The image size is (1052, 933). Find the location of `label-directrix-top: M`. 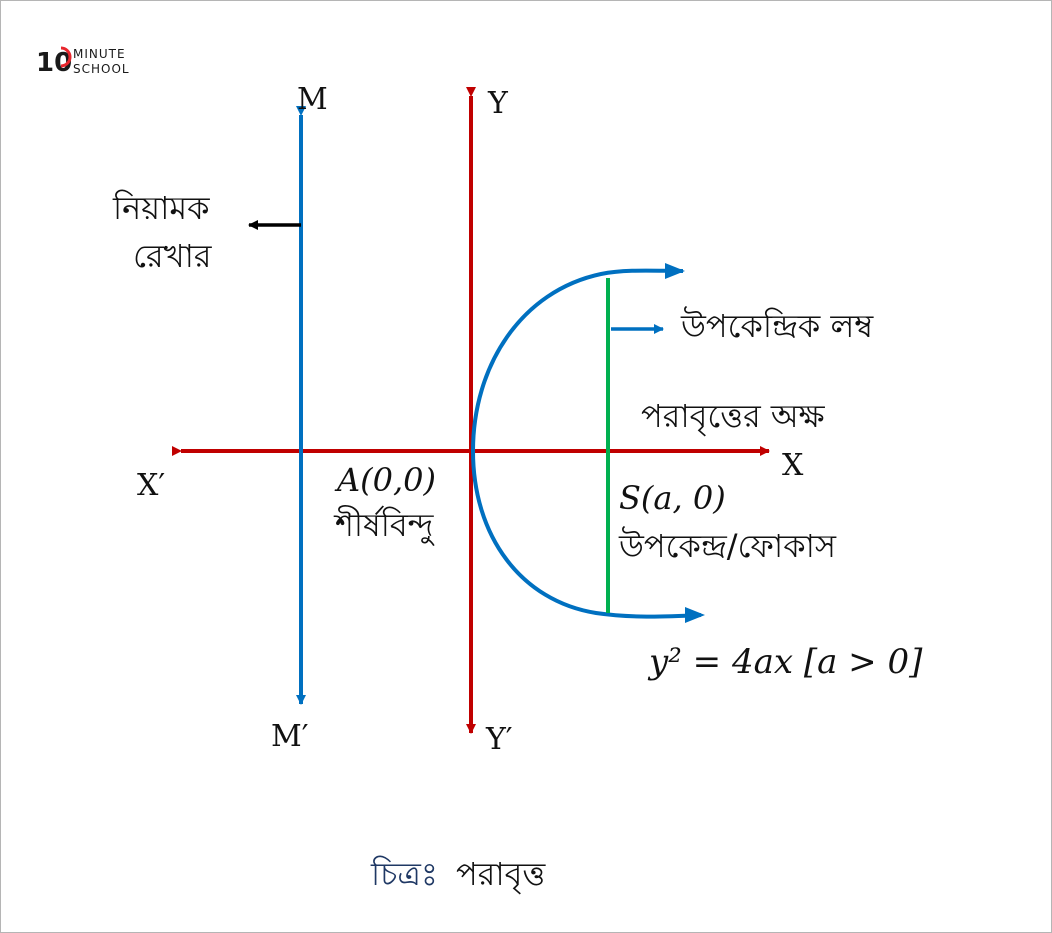

label-directrix-top: M is located at coordinates (312, 99).